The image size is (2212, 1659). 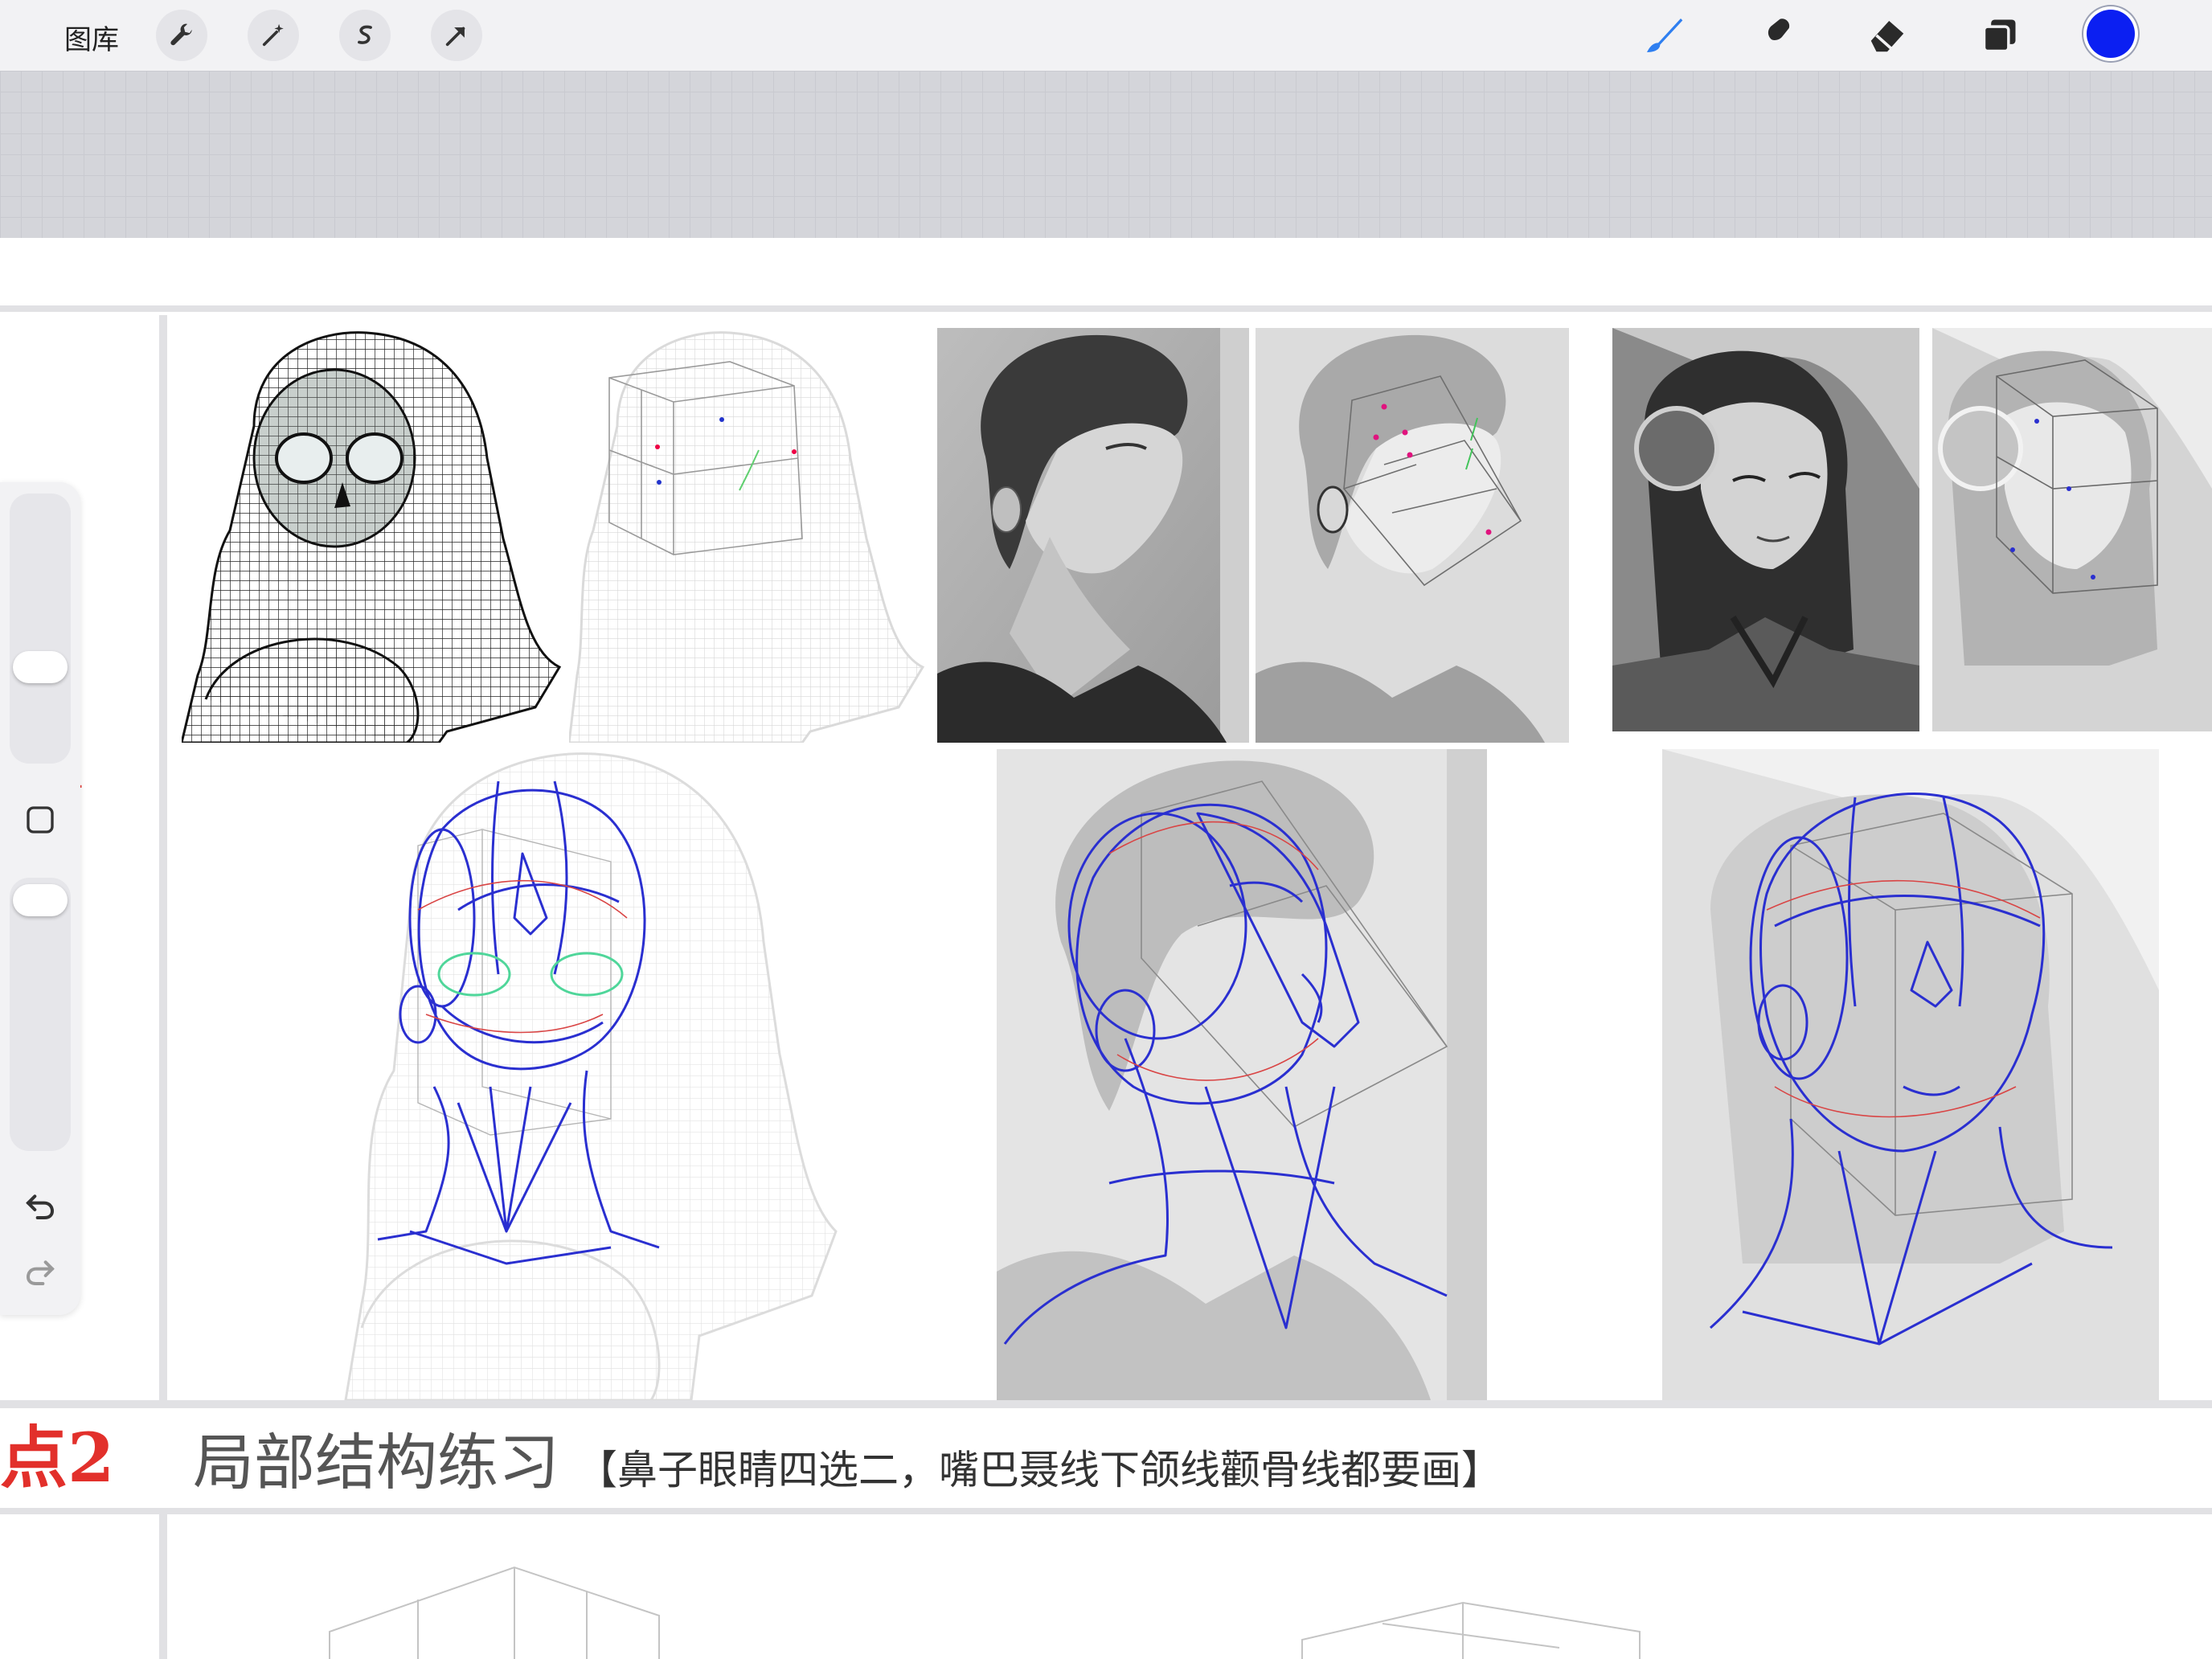 What do you see at coordinates (1242, 1074) in the screenshot?
I see `construction-drawing-male` at bounding box center [1242, 1074].